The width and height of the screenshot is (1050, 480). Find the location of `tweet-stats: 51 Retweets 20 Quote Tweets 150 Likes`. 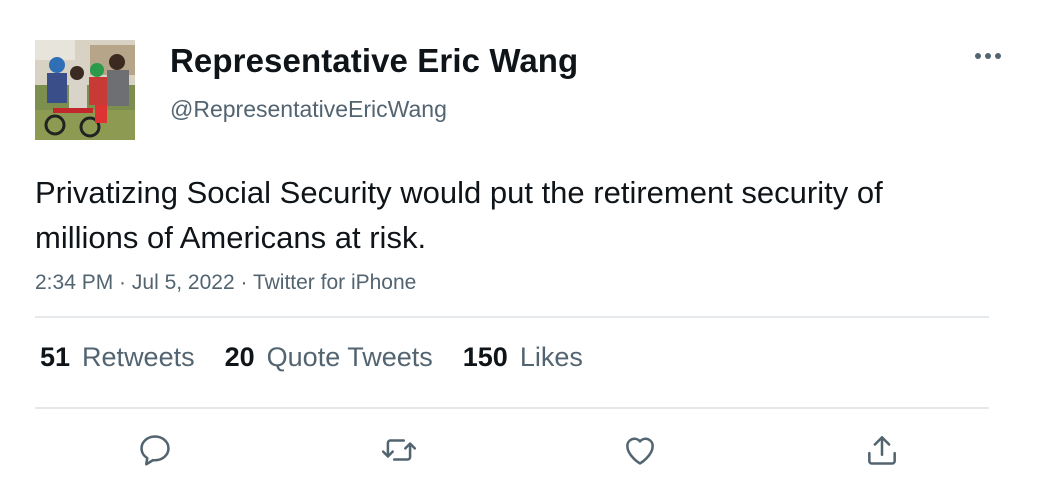

tweet-stats: 51 Retweets 20 Quote Tweets 150 Likes is located at coordinates (326, 360).